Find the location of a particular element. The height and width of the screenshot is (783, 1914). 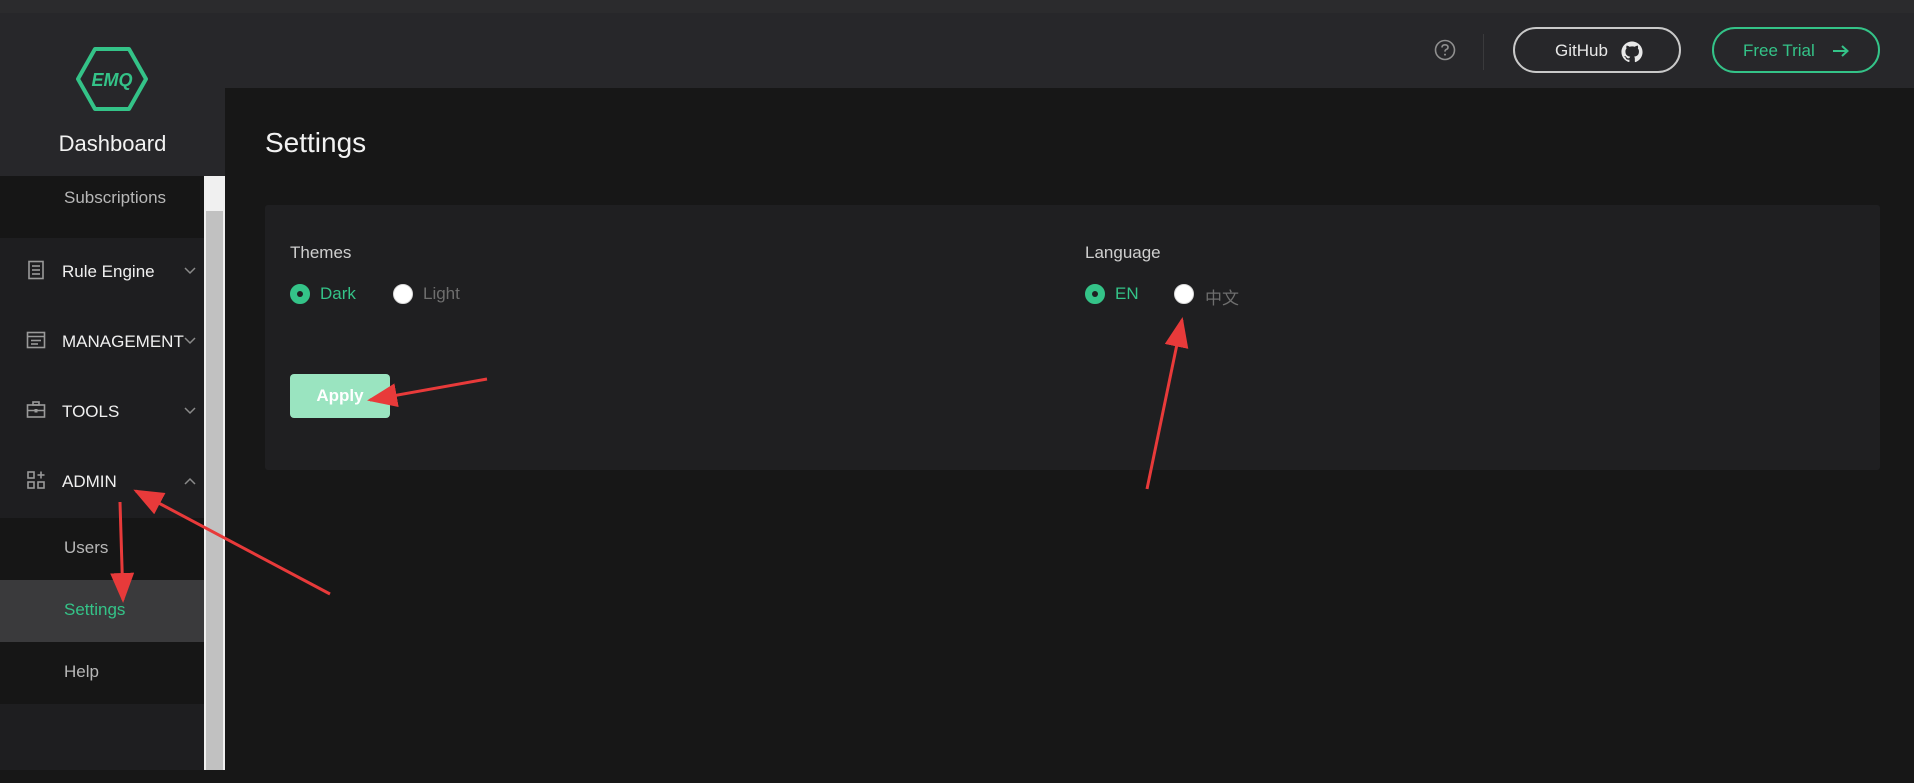

sidebar-item-settings: Settings is located at coordinates (102, 611).